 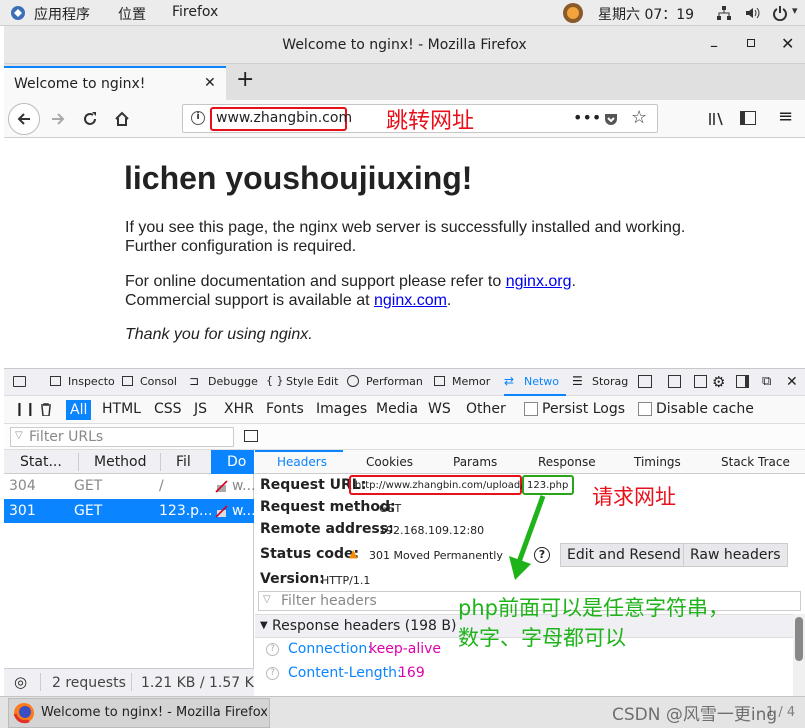 What do you see at coordinates (717, 119) in the screenshot?
I see `library-icon` at bounding box center [717, 119].